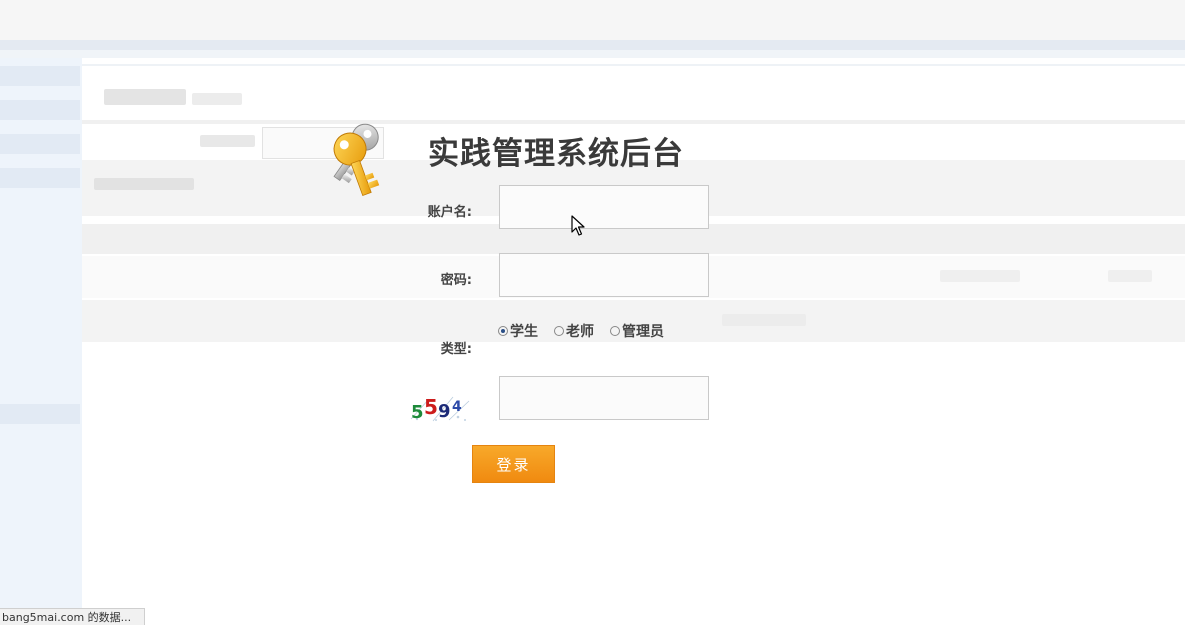 This screenshot has width=1185, height=625. What do you see at coordinates (604, 275) in the screenshot?
I see `password-field` at bounding box center [604, 275].